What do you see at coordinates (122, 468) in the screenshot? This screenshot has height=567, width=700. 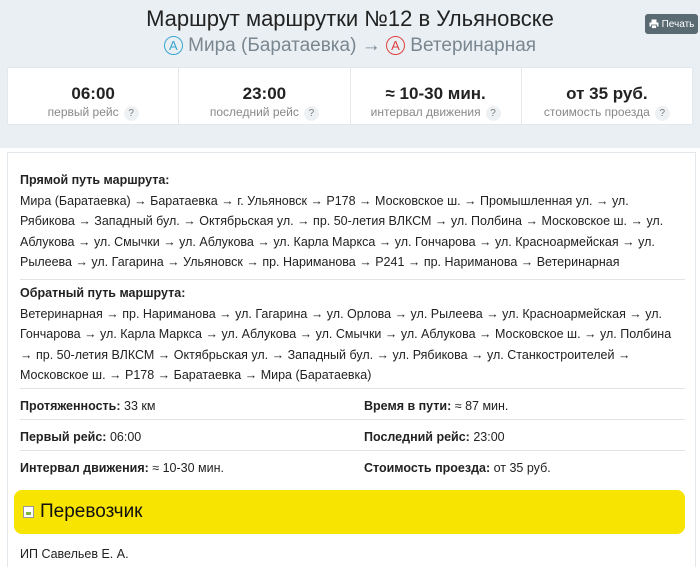 I see `interval: Интервал движения: ≈ 10-30 мин.` at bounding box center [122, 468].